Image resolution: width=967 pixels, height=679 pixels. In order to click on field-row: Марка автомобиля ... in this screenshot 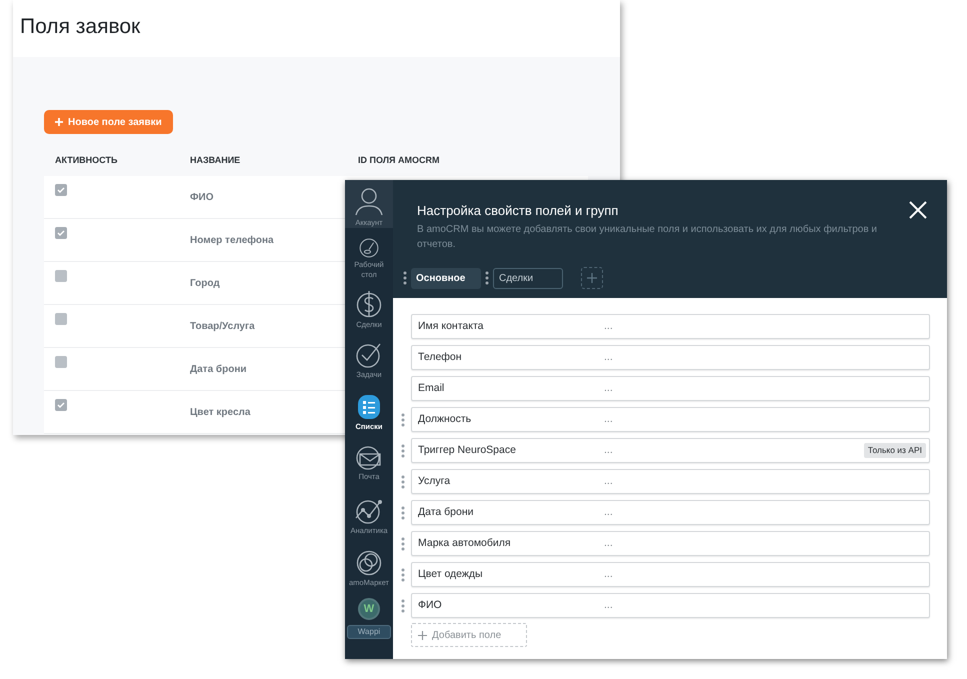, I will do `click(670, 543)`.